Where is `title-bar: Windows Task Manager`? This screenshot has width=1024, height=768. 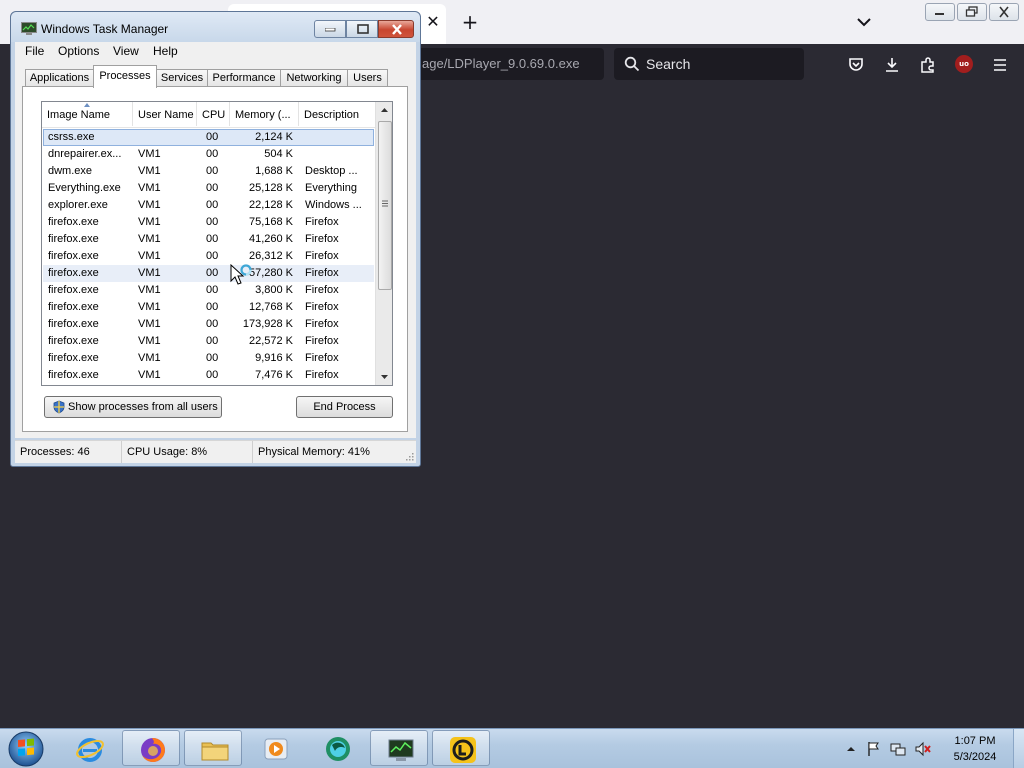 title-bar: Windows Task Manager is located at coordinates (215, 27).